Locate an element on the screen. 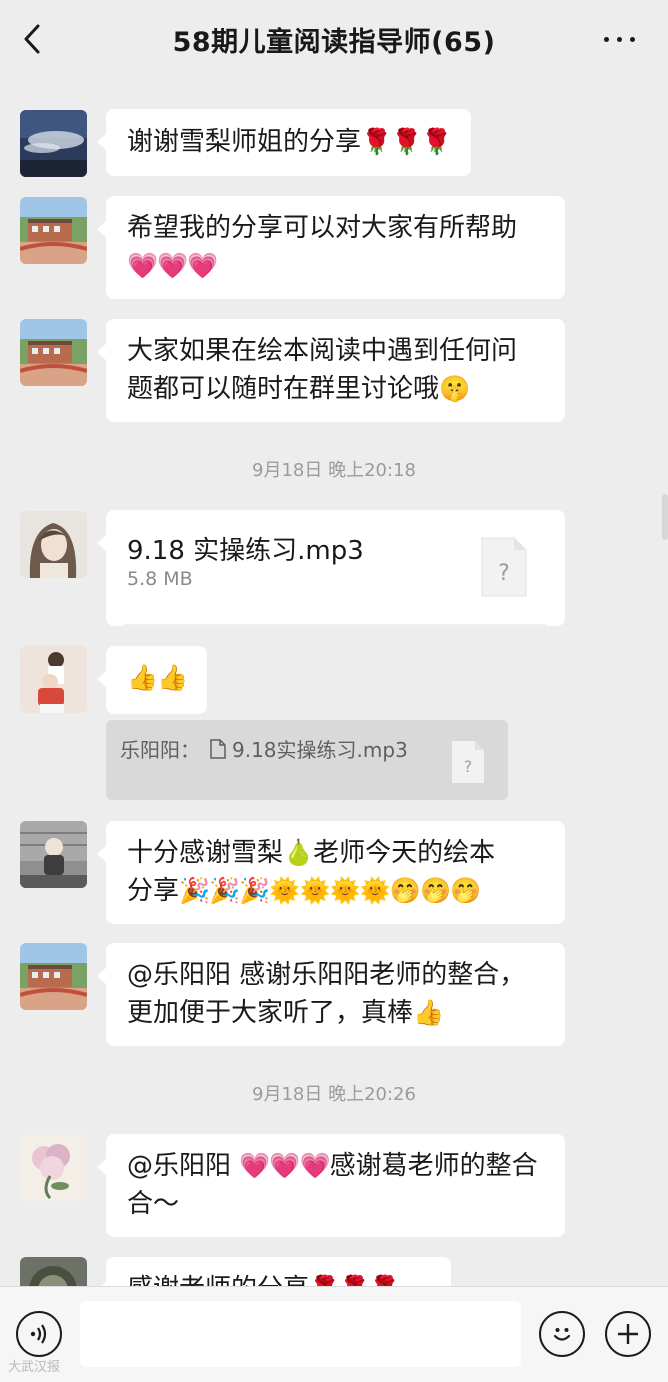 Image resolution: width=668 pixels, height=1382 pixels. message-bubble: 👍👍 is located at coordinates (152, 680).